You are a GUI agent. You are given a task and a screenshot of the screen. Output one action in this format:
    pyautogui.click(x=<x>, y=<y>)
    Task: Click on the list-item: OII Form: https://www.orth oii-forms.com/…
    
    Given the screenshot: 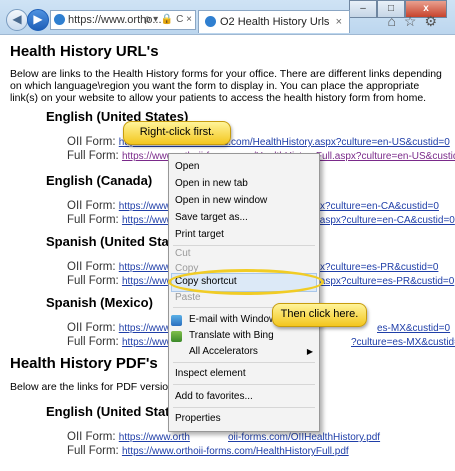 What is the action you would take?
    pyautogui.click(x=223, y=437)
    